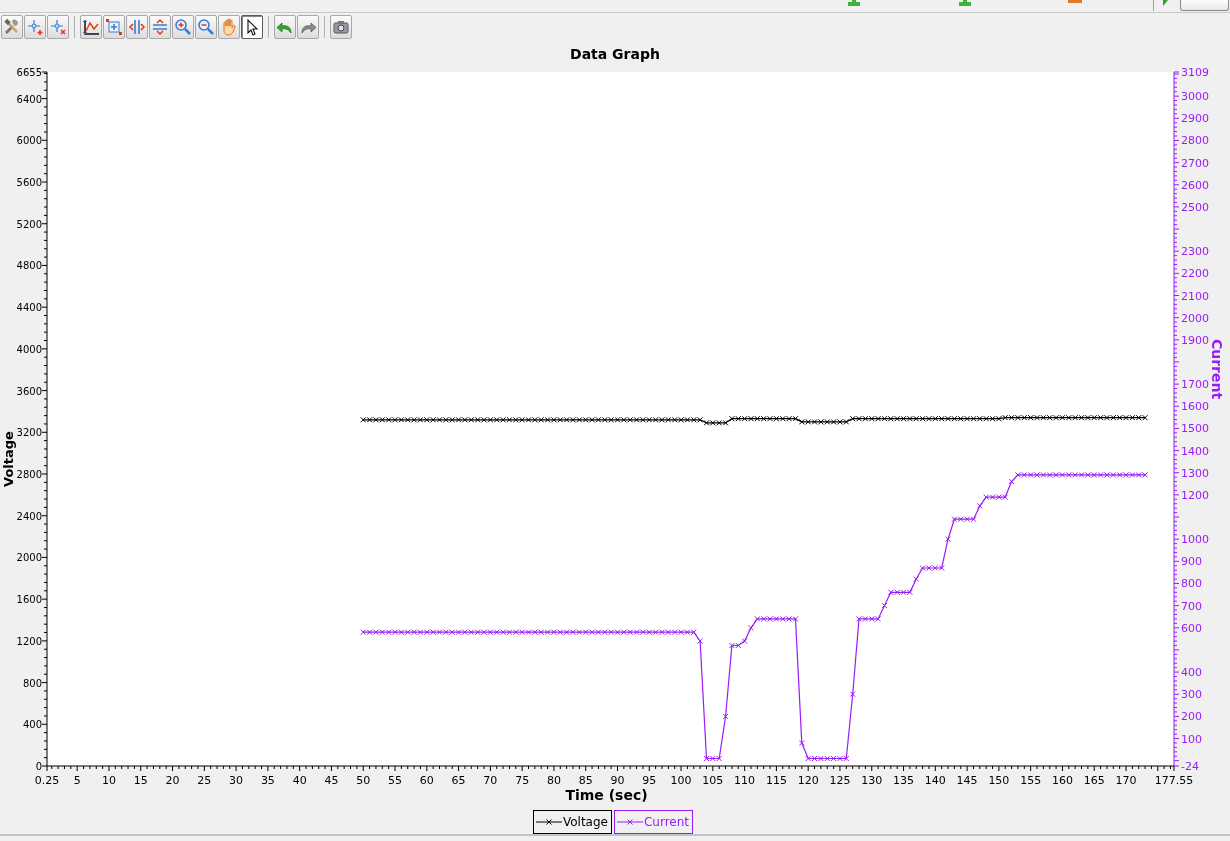 The image size is (1230, 841). What do you see at coordinates (572, 822) in the screenshot?
I see `legend-item: Voltage` at bounding box center [572, 822].